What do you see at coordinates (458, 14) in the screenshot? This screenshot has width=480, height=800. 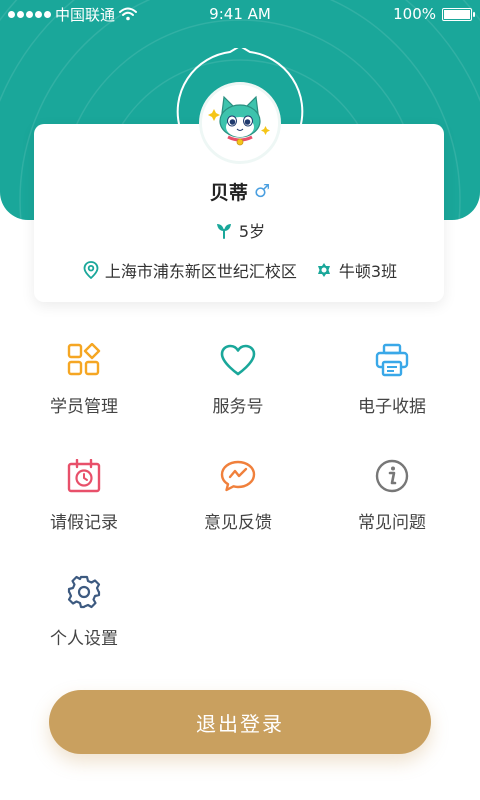 I see `battery-icon` at bounding box center [458, 14].